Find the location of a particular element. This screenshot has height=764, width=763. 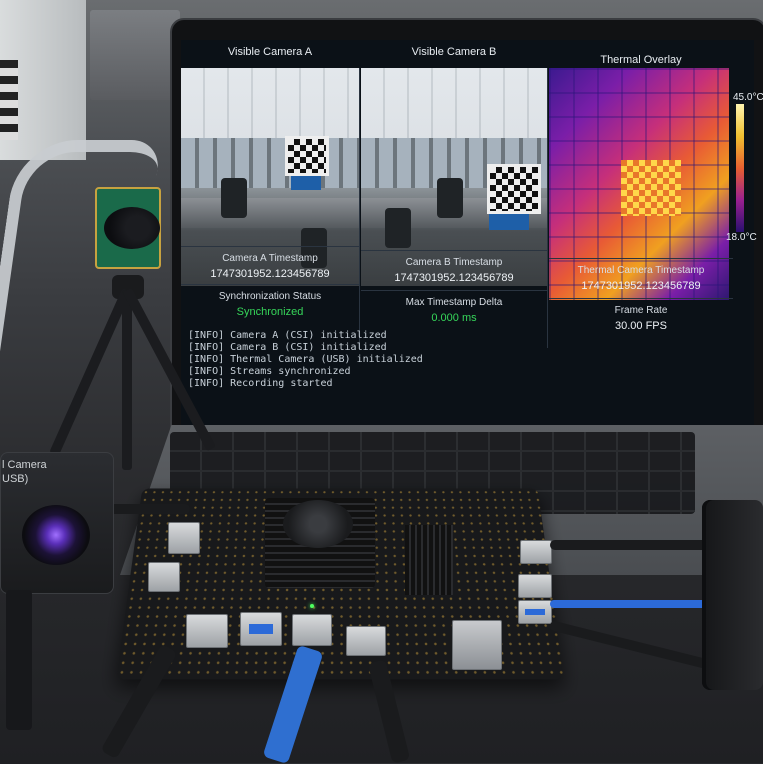

sync-status-cell: Synchronization Status Synchronized is located at coordinates (270, 305).